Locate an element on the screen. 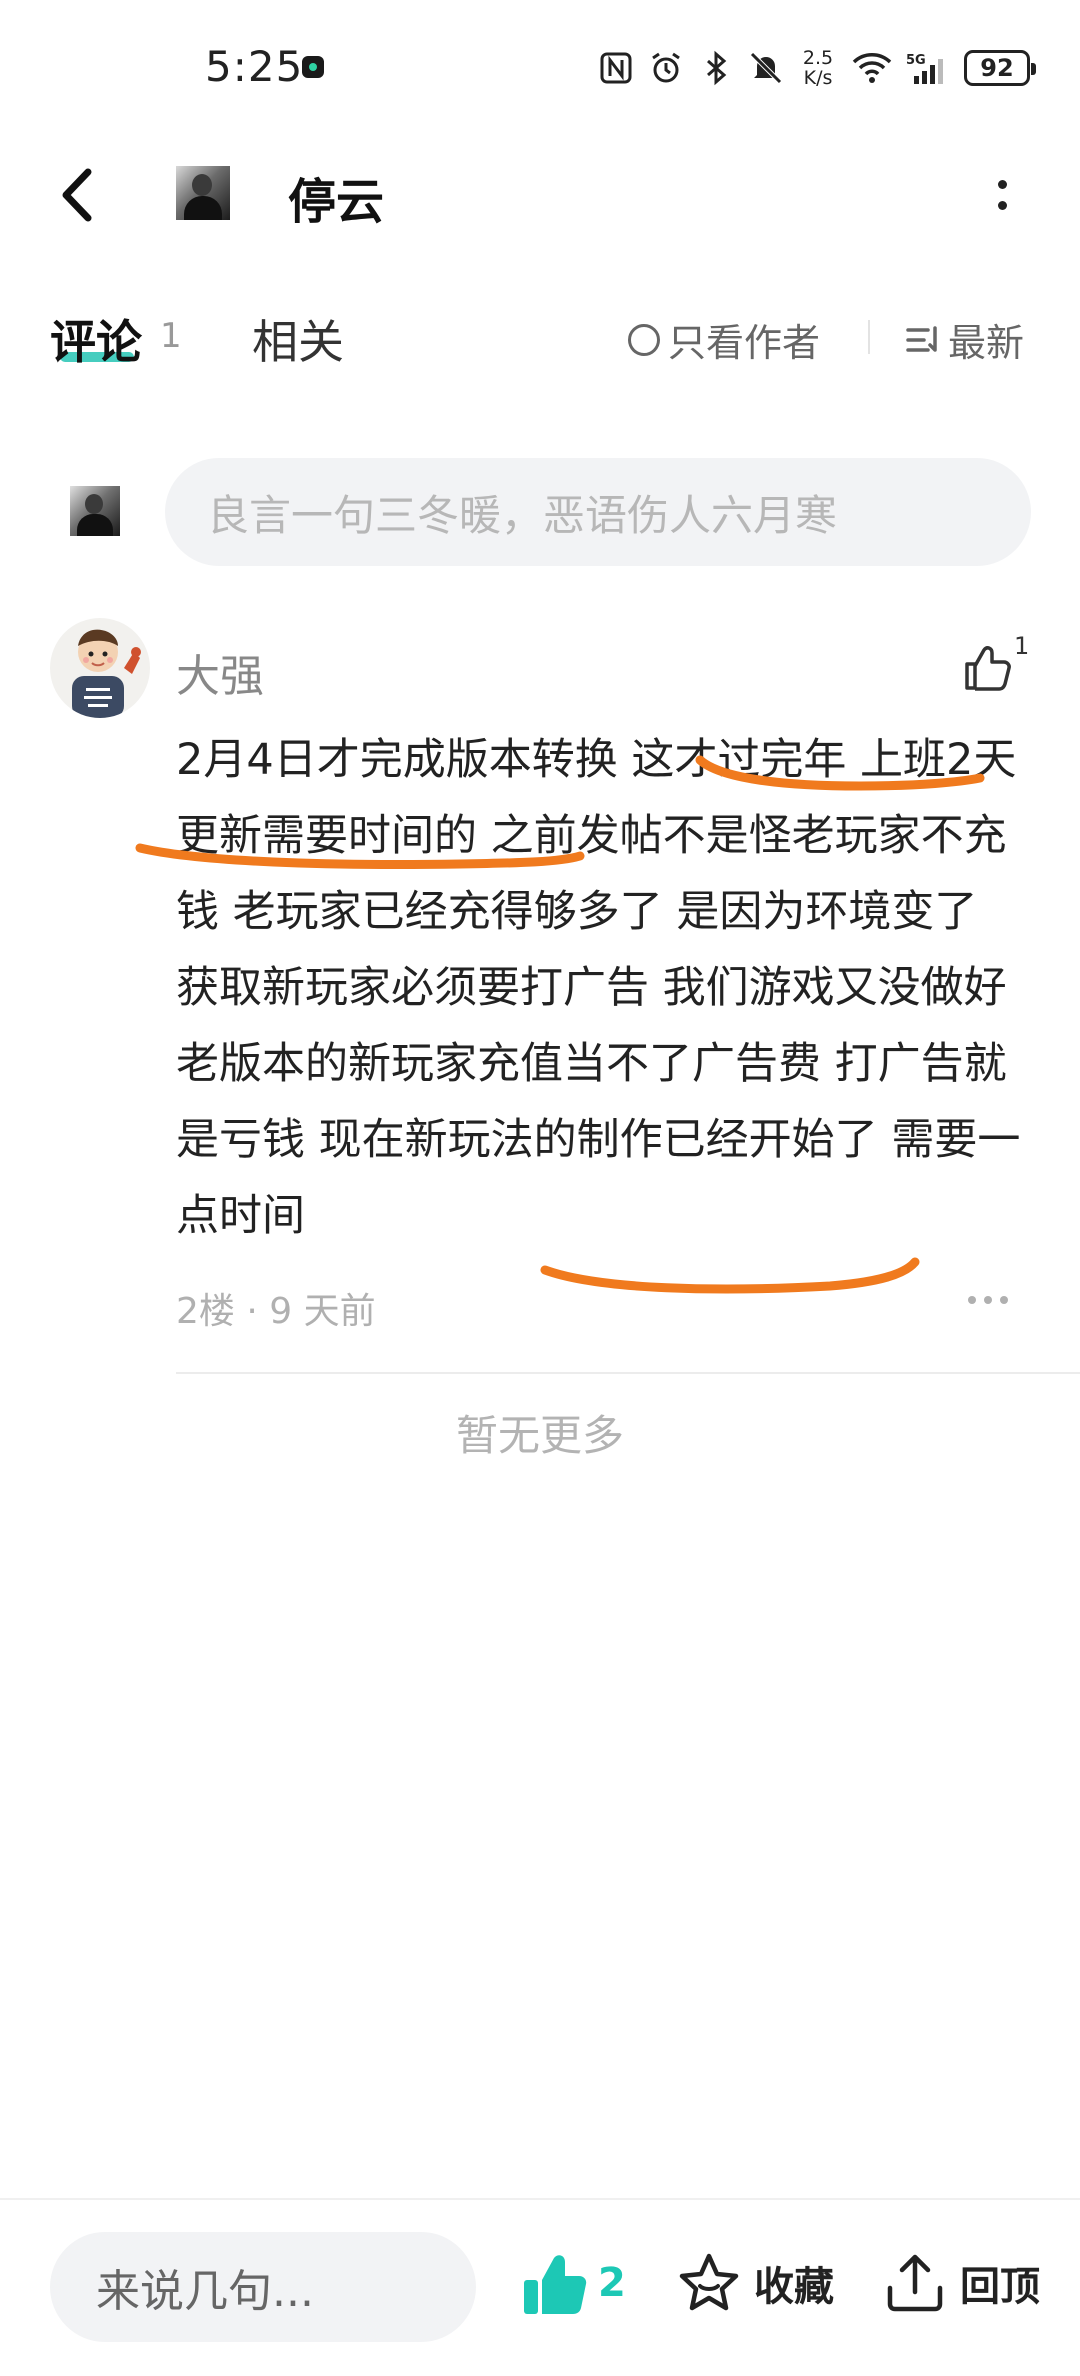 This screenshot has height=2376, width=1080. annotation-underline is located at coordinates (730, 1275).